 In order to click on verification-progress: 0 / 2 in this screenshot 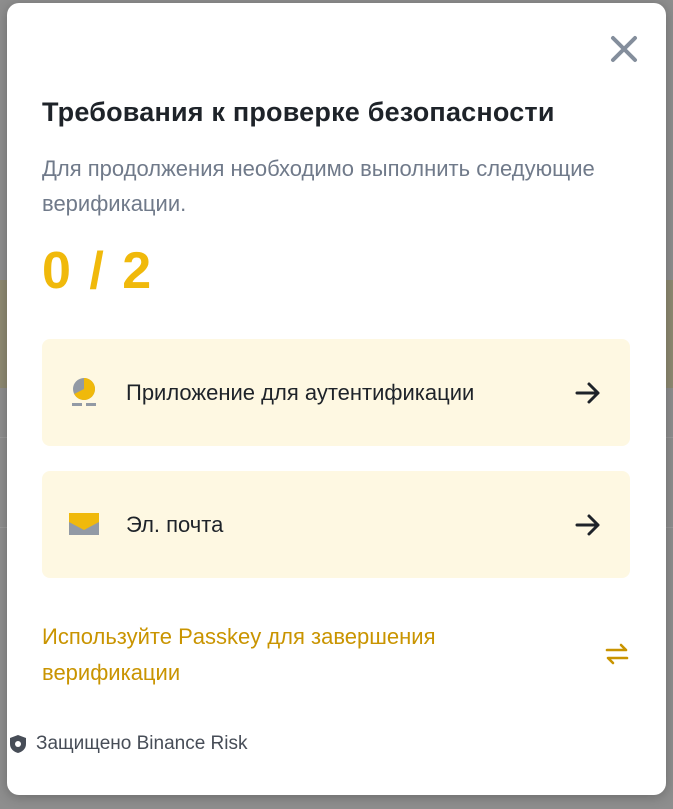, I will do `click(98, 271)`.